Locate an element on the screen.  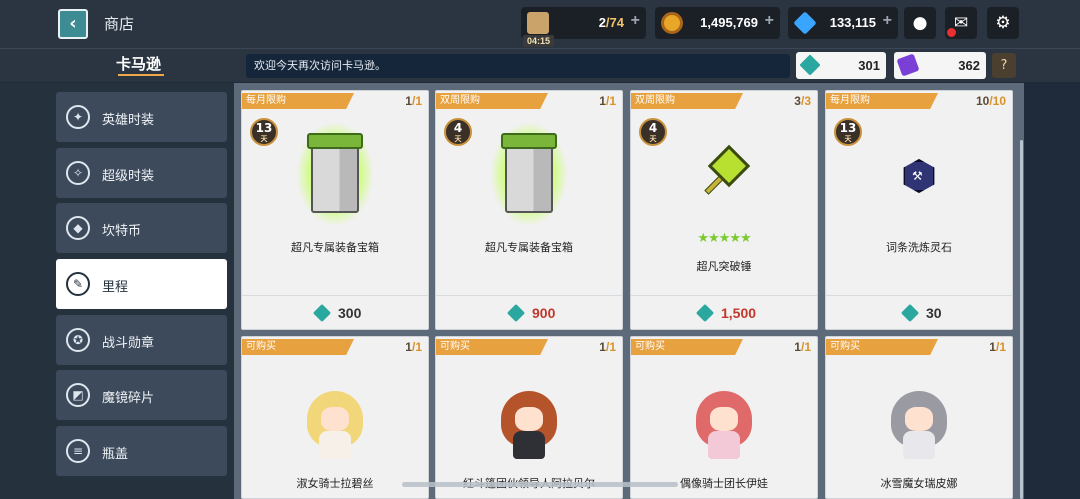
sidebar-item-mirror-shard: ◩ 魔镜碎片 is located at coordinates (141, 395).